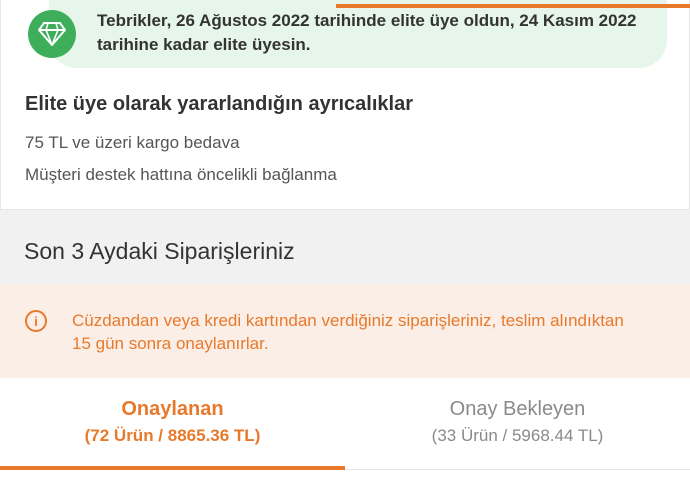 The image size is (690, 479). I want to click on tab-label: Onay Bekleyen, so click(517, 409).